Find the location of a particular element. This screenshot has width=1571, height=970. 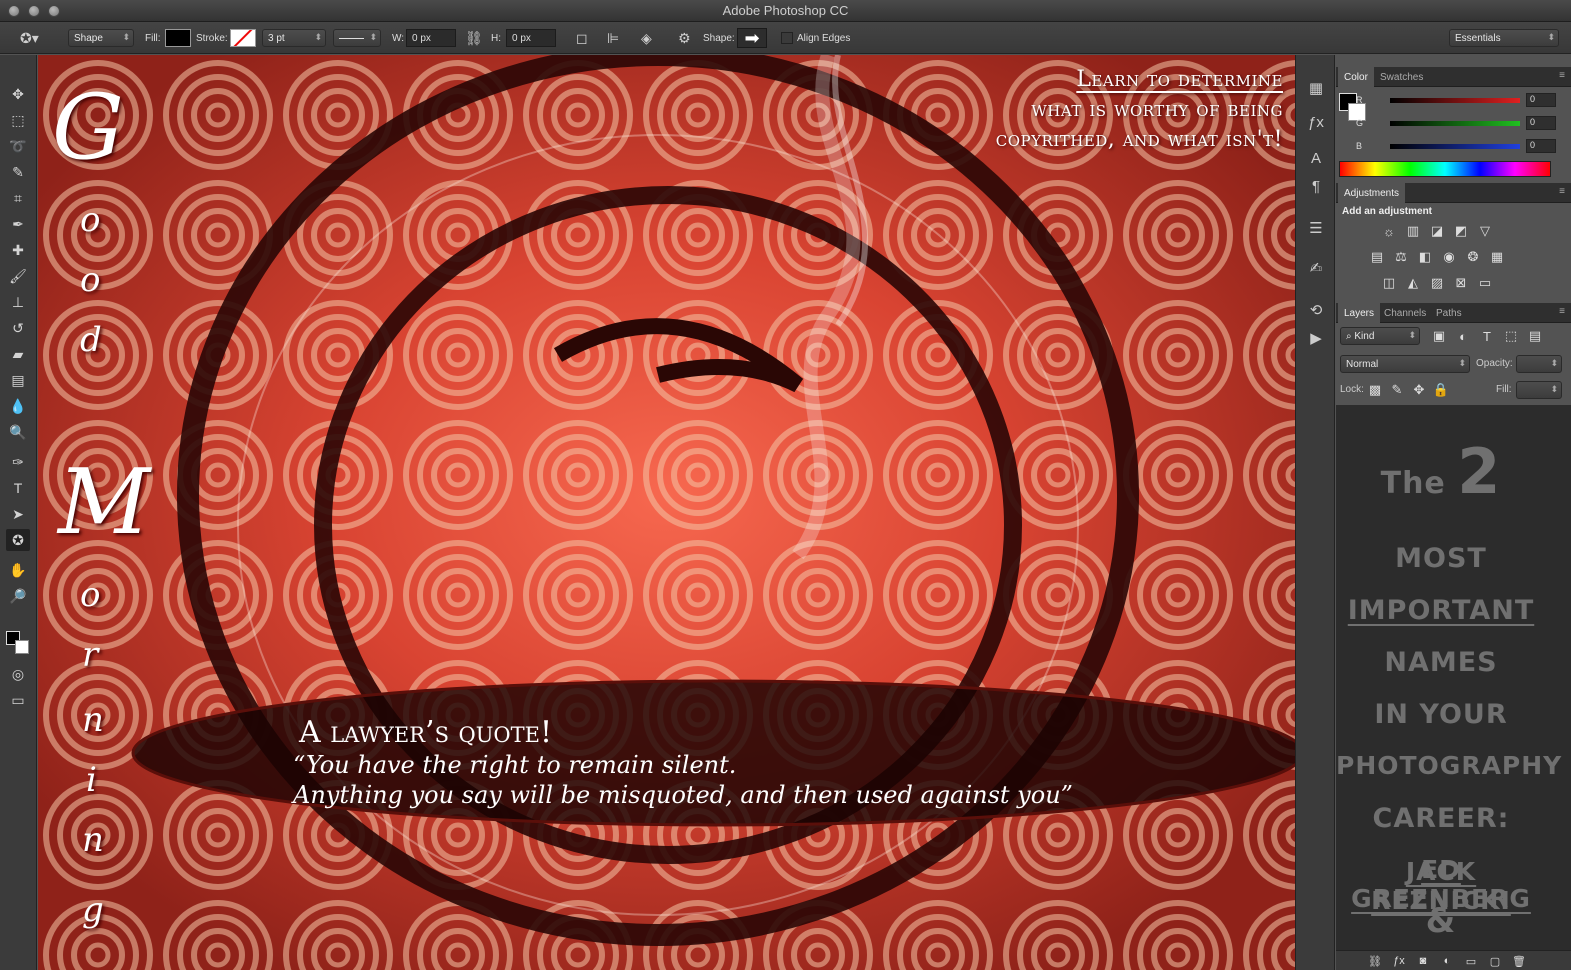

height-field: 0 px is located at coordinates (531, 38).